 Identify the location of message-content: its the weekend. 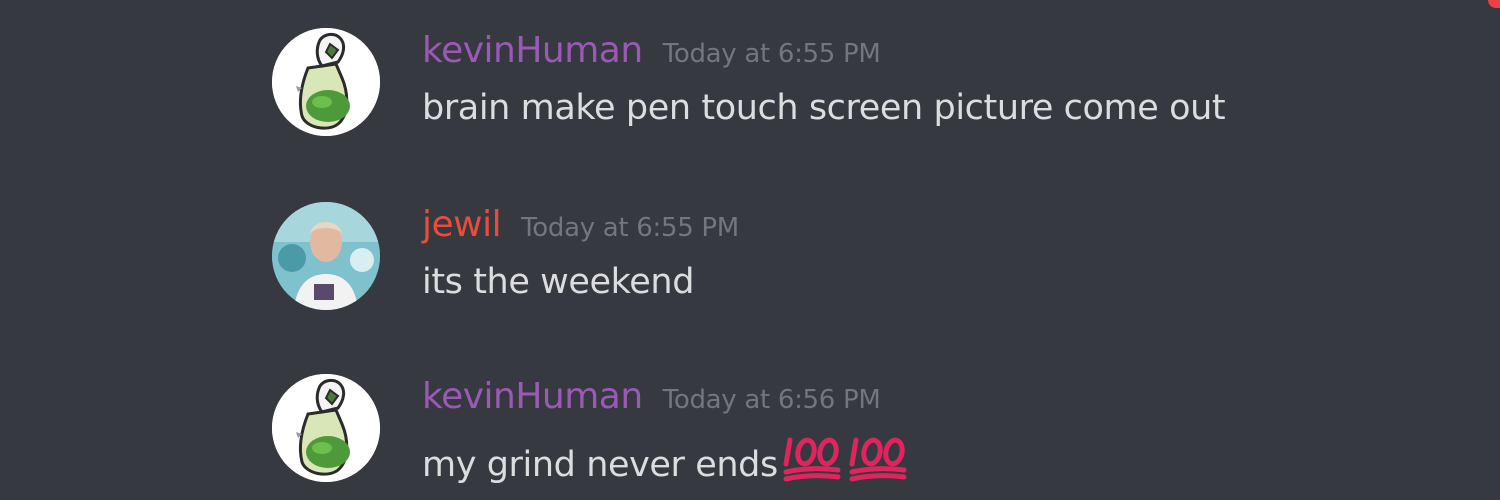
(558, 282).